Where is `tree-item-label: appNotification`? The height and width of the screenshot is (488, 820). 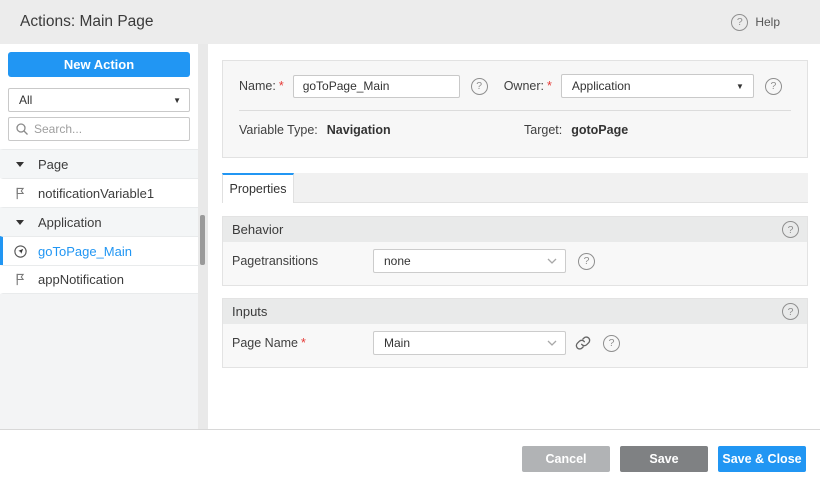
tree-item-label: appNotification is located at coordinates (81, 279).